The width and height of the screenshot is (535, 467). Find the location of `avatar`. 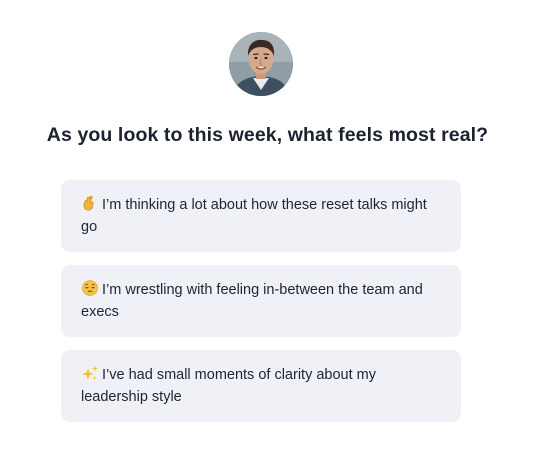

avatar is located at coordinates (261, 64).